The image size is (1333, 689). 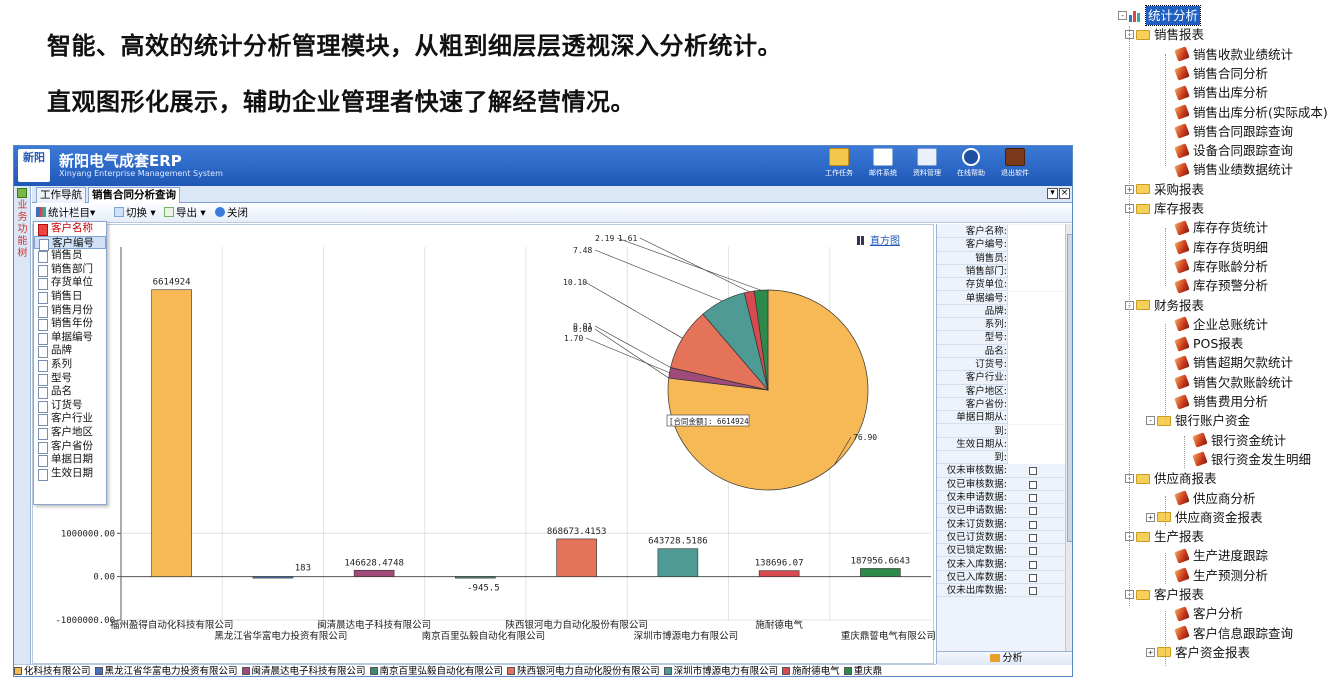 What do you see at coordinates (231, 213) in the screenshot?
I see `close-button: 关闭` at bounding box center [231, 213].